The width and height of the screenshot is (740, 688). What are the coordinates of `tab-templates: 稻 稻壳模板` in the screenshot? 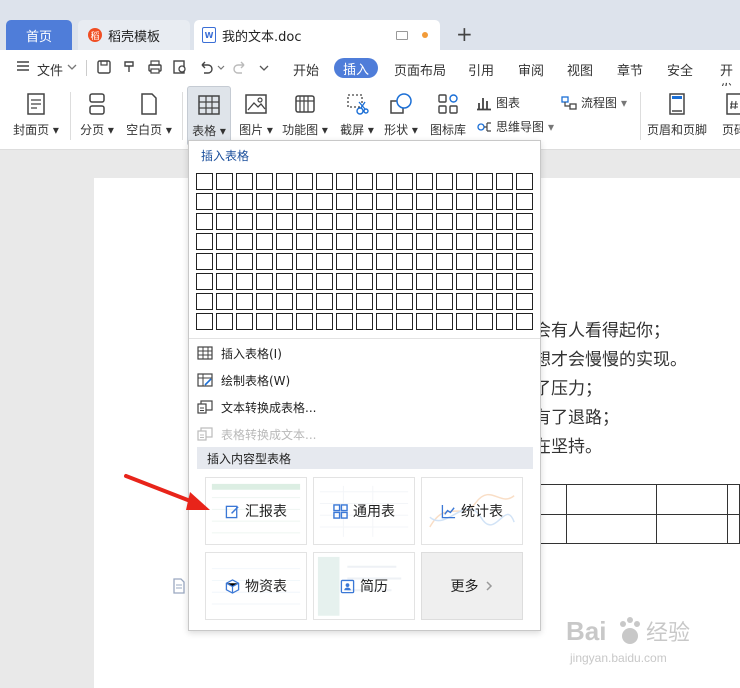 It's located at (134, 35).